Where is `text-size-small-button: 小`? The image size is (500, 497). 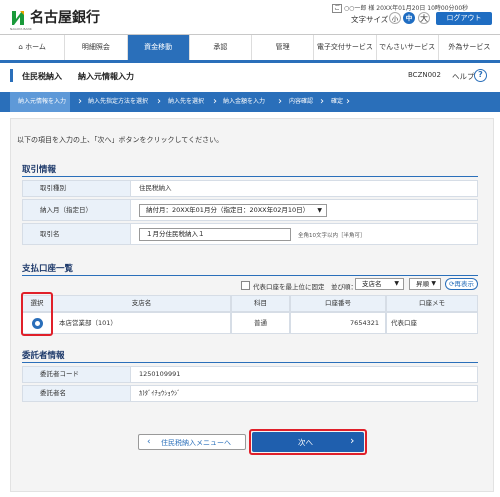 text-size-small-button: 小 is located at coordinates (395, 18).